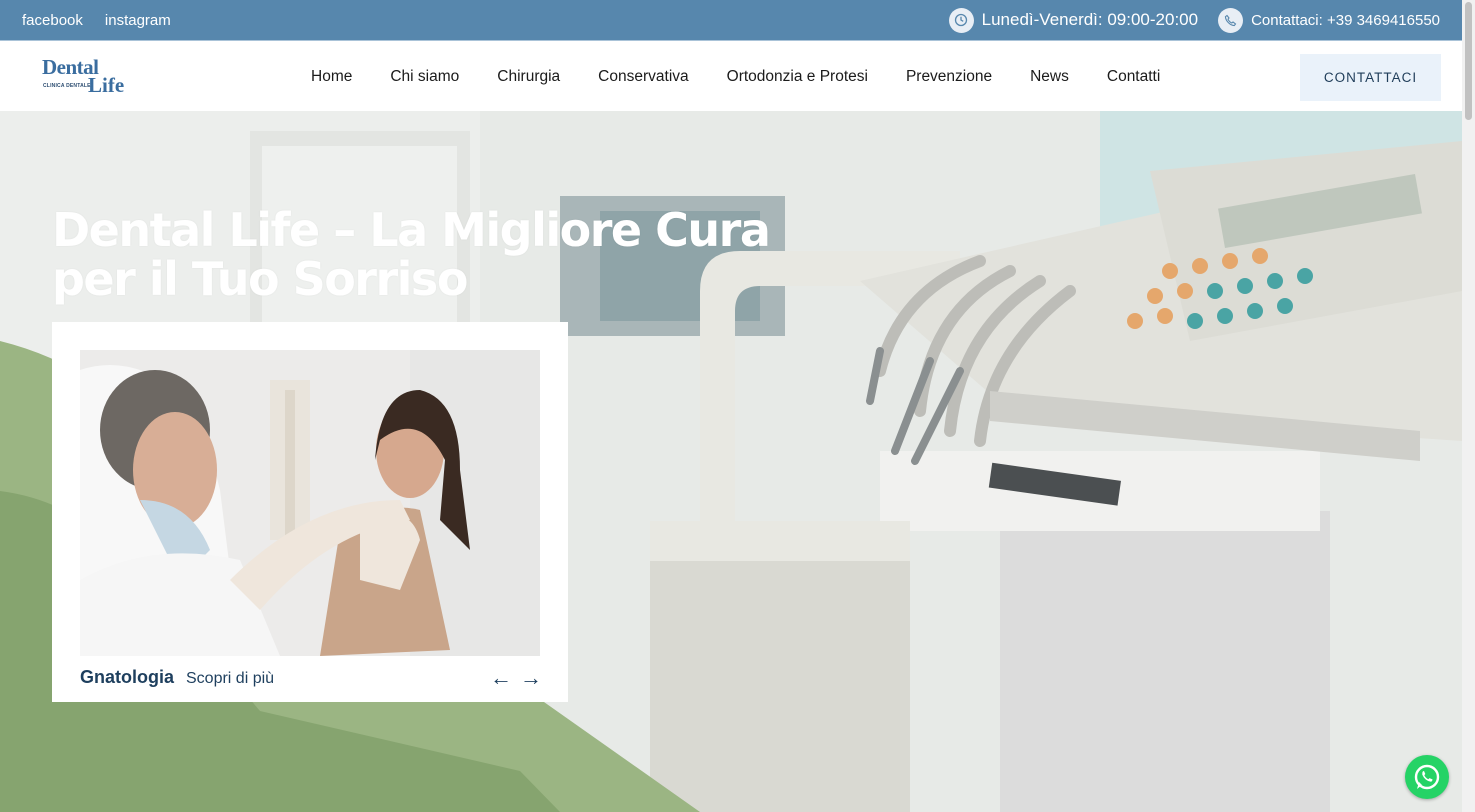  I want to click on page-scrollbar, so click(1468, 406).